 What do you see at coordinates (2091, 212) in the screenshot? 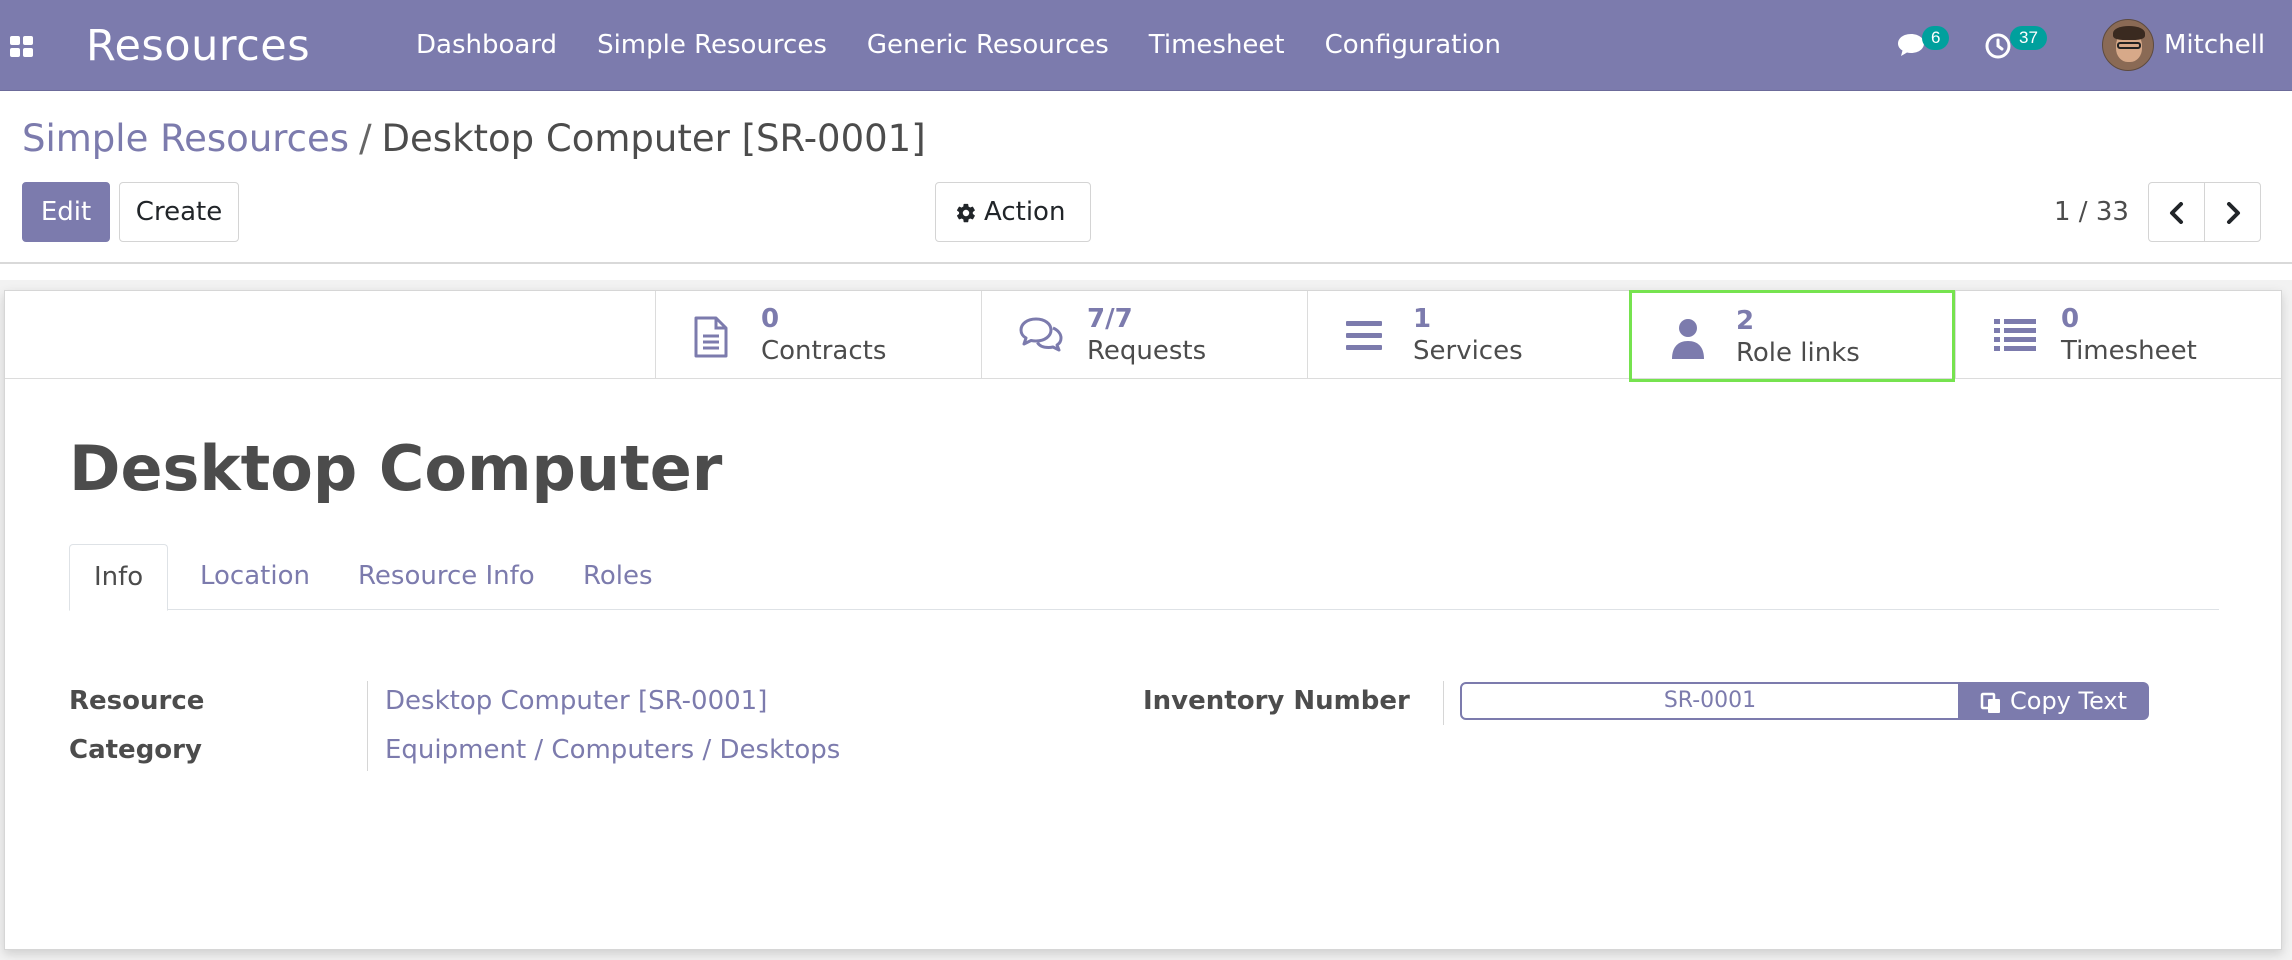
I see `pager-value: 1 / 33` at bounding box center [2091, 212].